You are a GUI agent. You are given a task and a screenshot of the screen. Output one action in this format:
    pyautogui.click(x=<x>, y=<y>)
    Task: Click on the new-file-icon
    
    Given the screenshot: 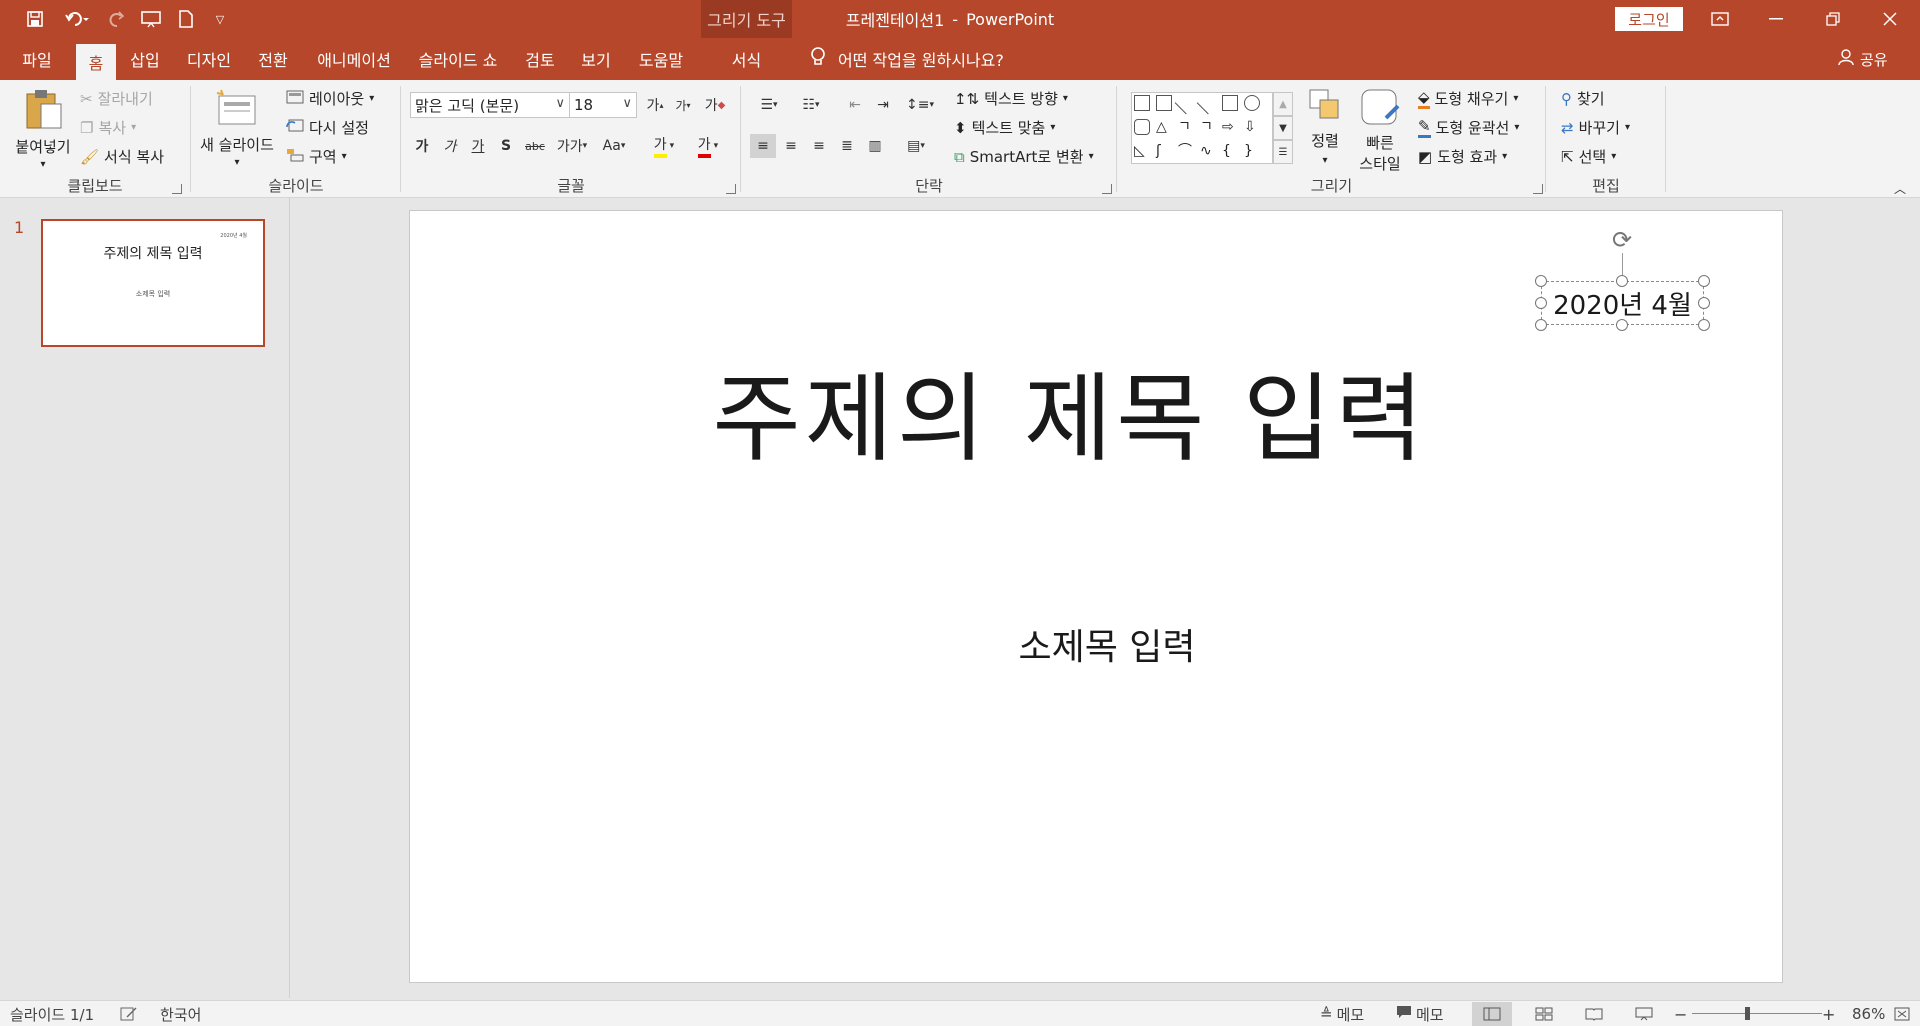 What is the action you would take?
    pyautogui.click(x=186, y=19)
    